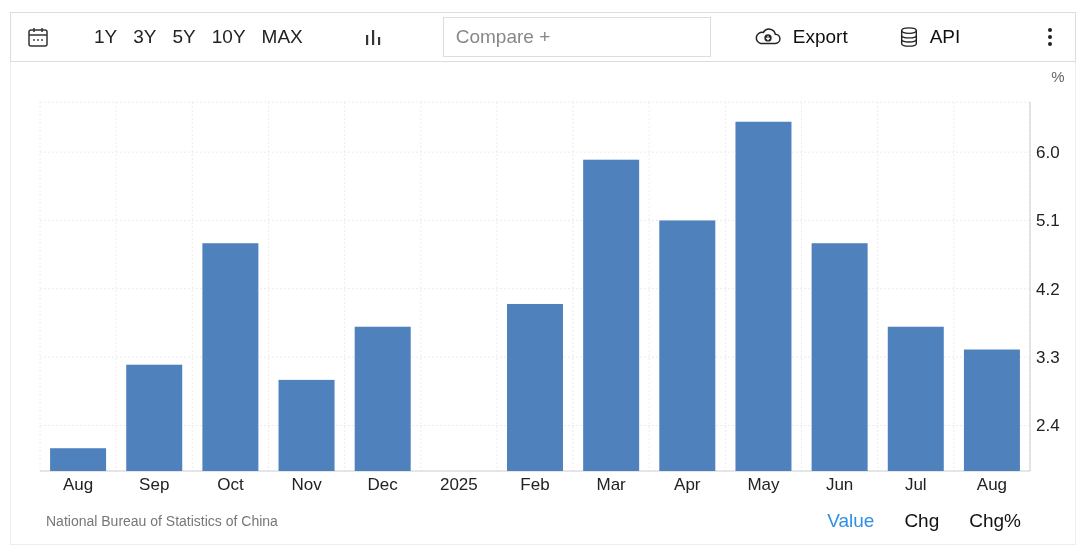  Describe the element at coordinates (154, 484) in the screenshot. I see `x-tick-label: Sep` at that location.